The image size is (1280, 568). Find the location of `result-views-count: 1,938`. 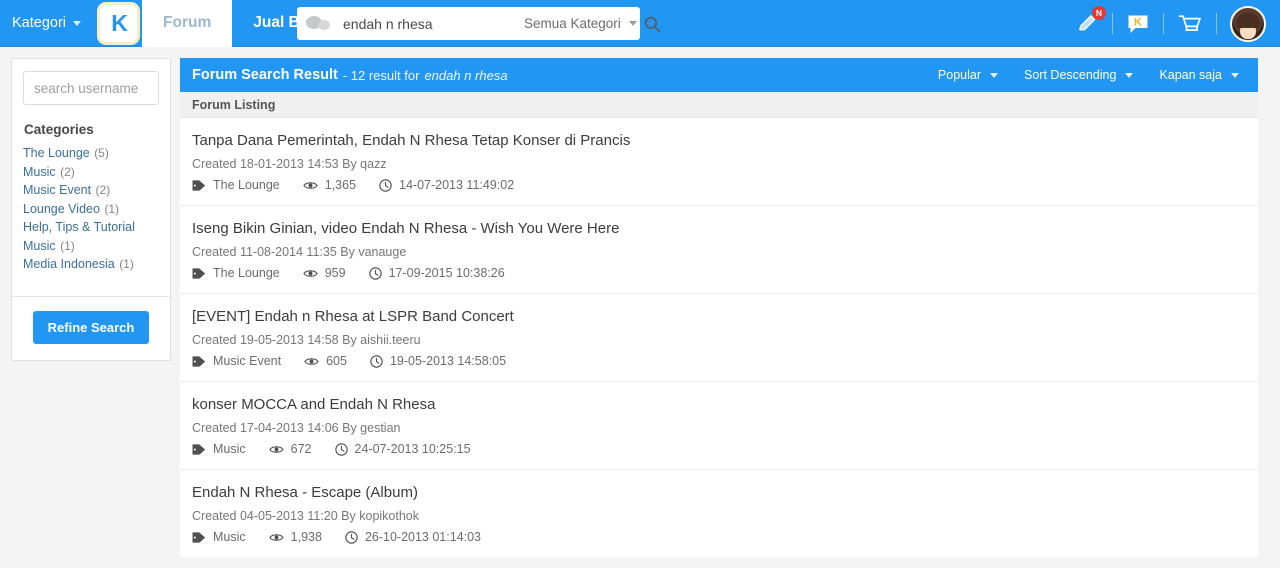

result-views-count: 1,938 is located at coordinates (306, 537).